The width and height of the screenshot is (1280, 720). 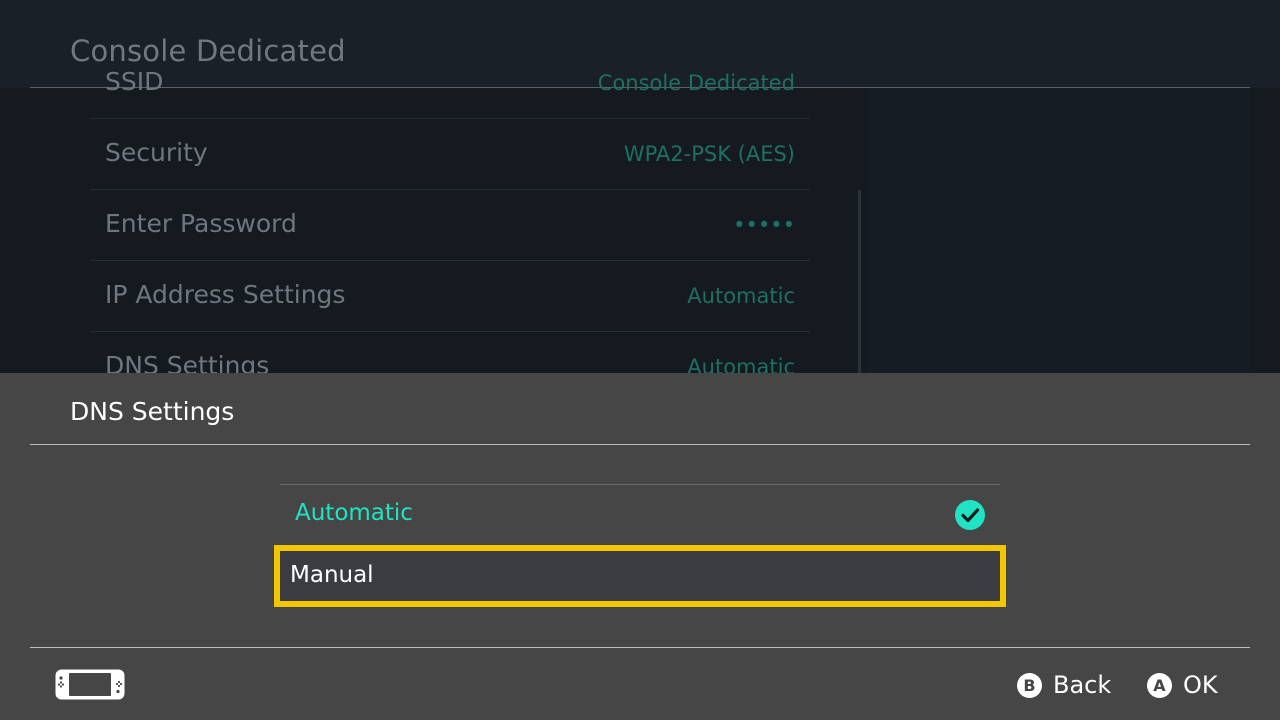 What do you see at coordinates (1182, 685) in the screenshot?
I see `ok-button: A OK` at bounding box center [1182, 685].